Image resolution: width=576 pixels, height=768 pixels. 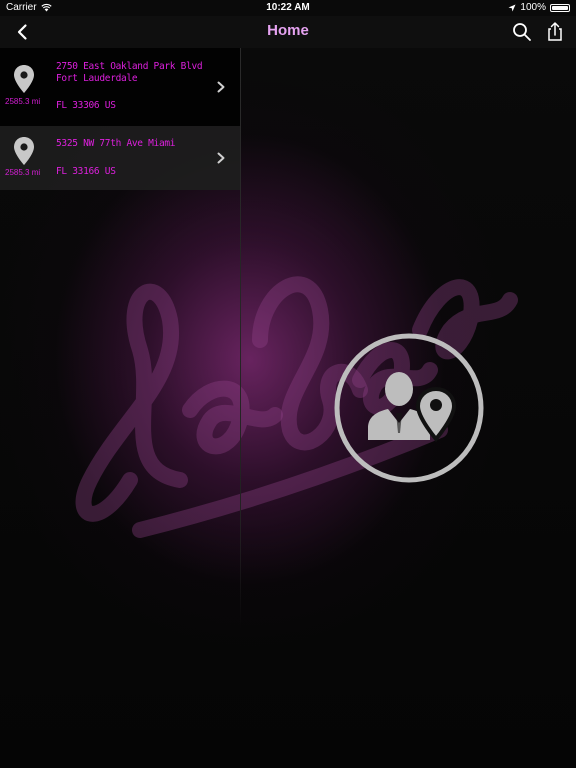 I want to click on share-icon, so click(x=555, y=31).